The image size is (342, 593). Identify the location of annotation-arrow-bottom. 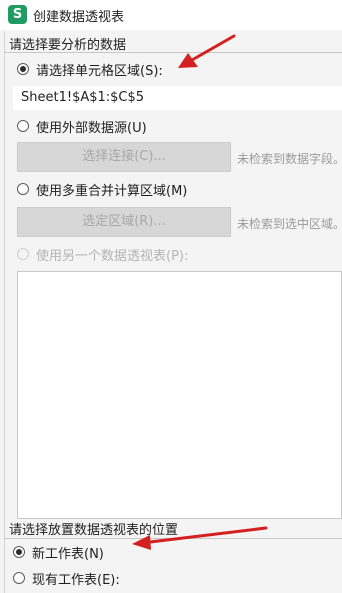
(200, 538).